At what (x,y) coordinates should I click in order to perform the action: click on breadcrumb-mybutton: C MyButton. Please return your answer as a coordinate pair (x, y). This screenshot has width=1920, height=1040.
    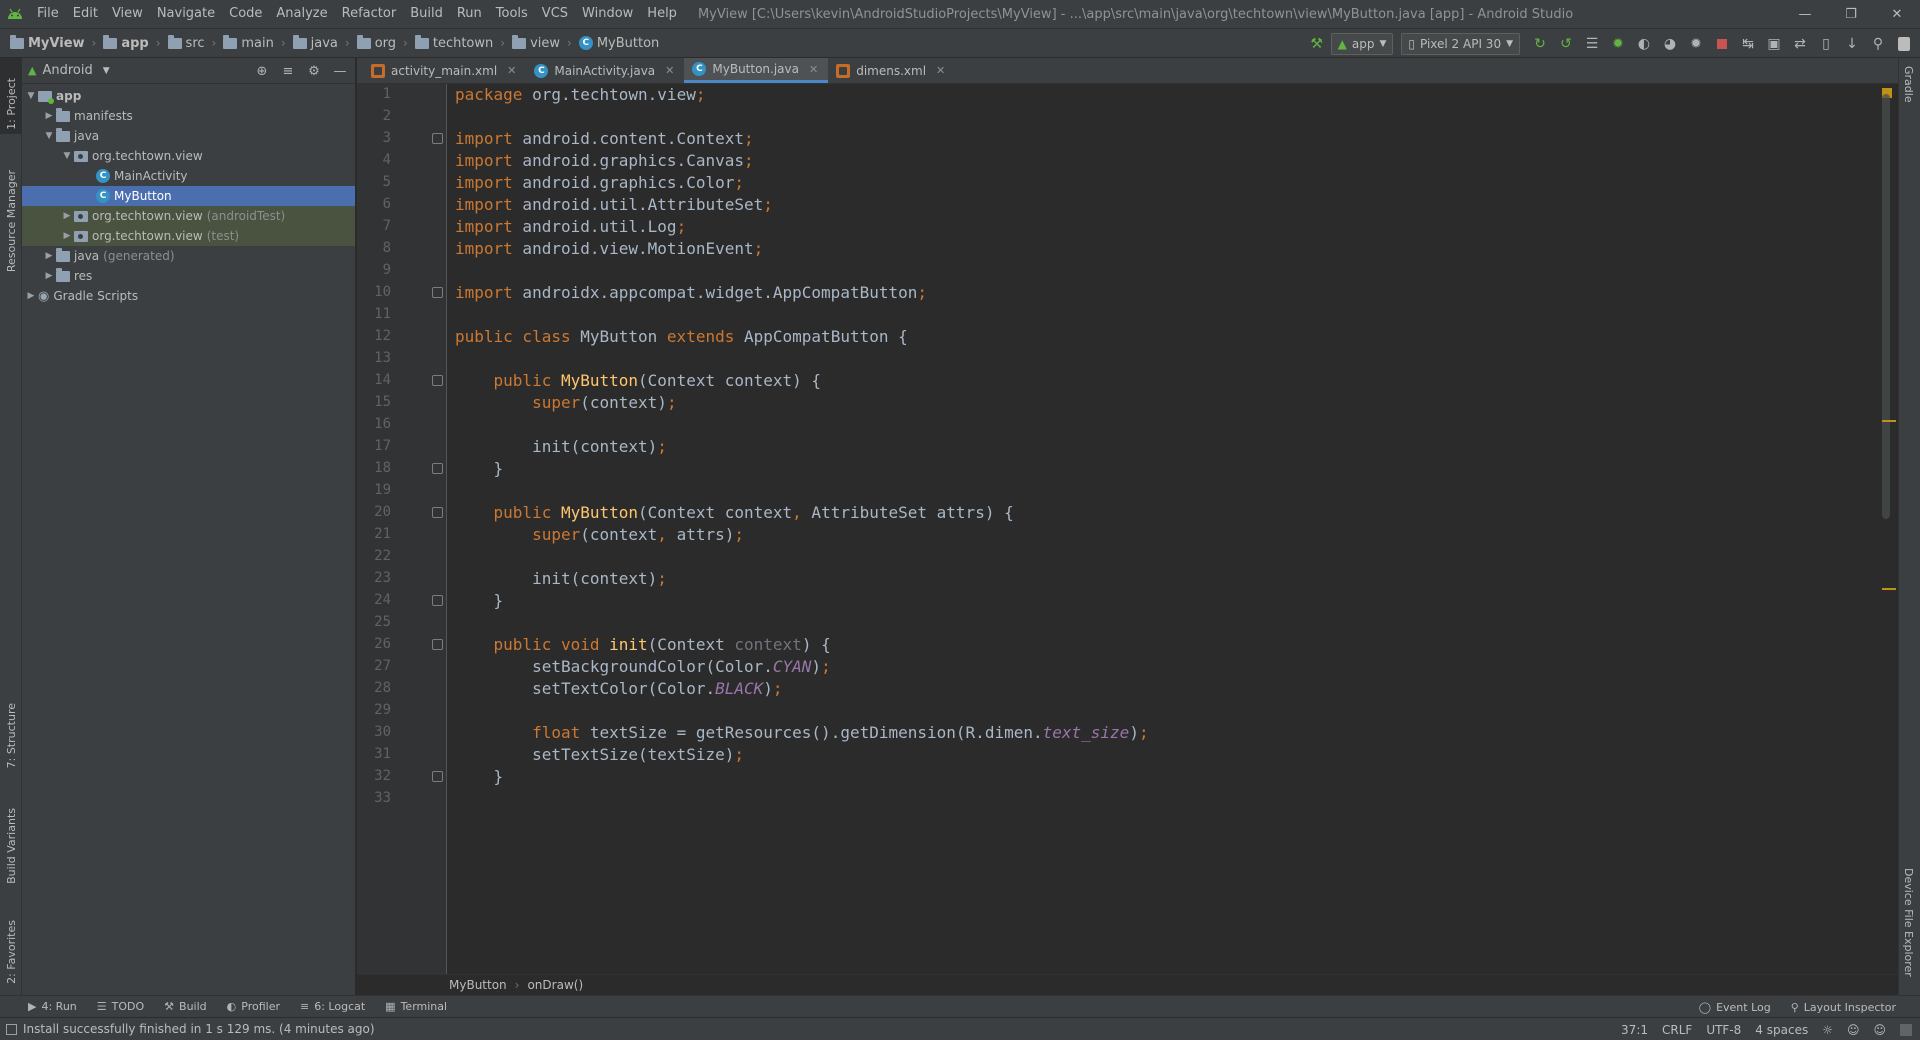
    Looking at the image, I should click on (619, 43).